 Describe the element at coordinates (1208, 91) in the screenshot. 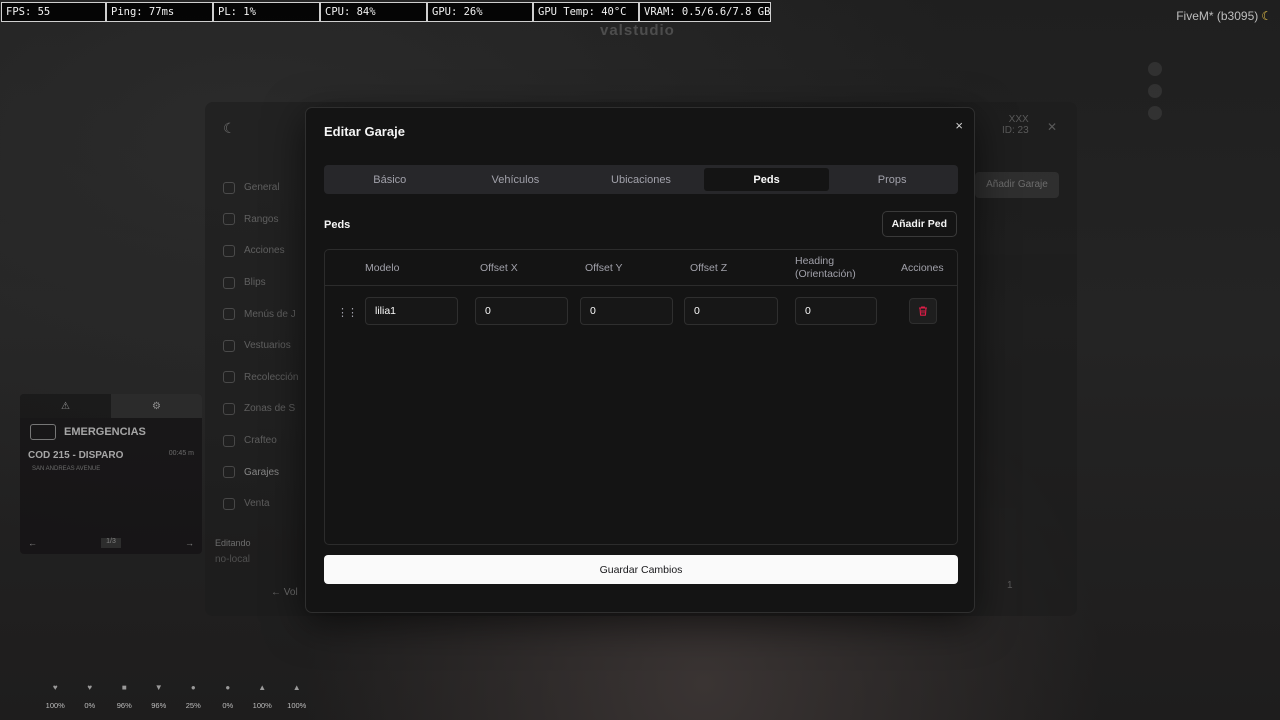

I see `right-hud` at that location.